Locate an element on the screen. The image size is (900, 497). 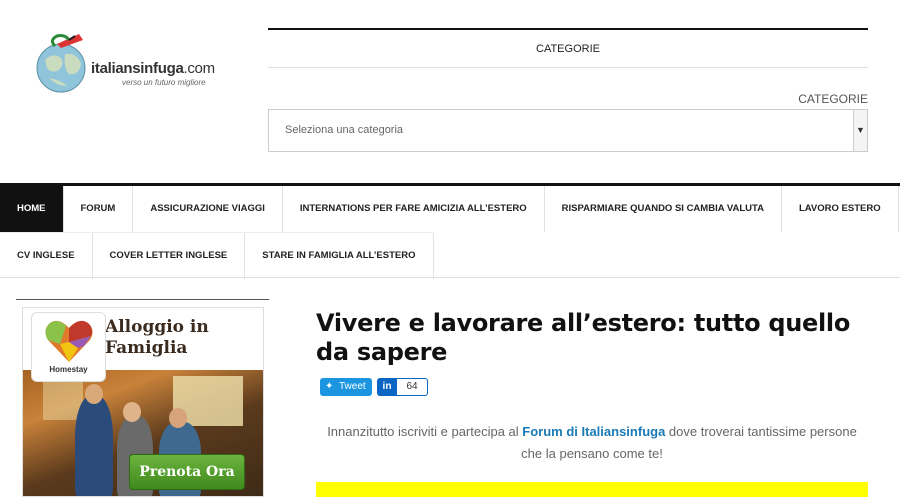
nav-item-forum: FORUM is located at coordinates (99, 209).